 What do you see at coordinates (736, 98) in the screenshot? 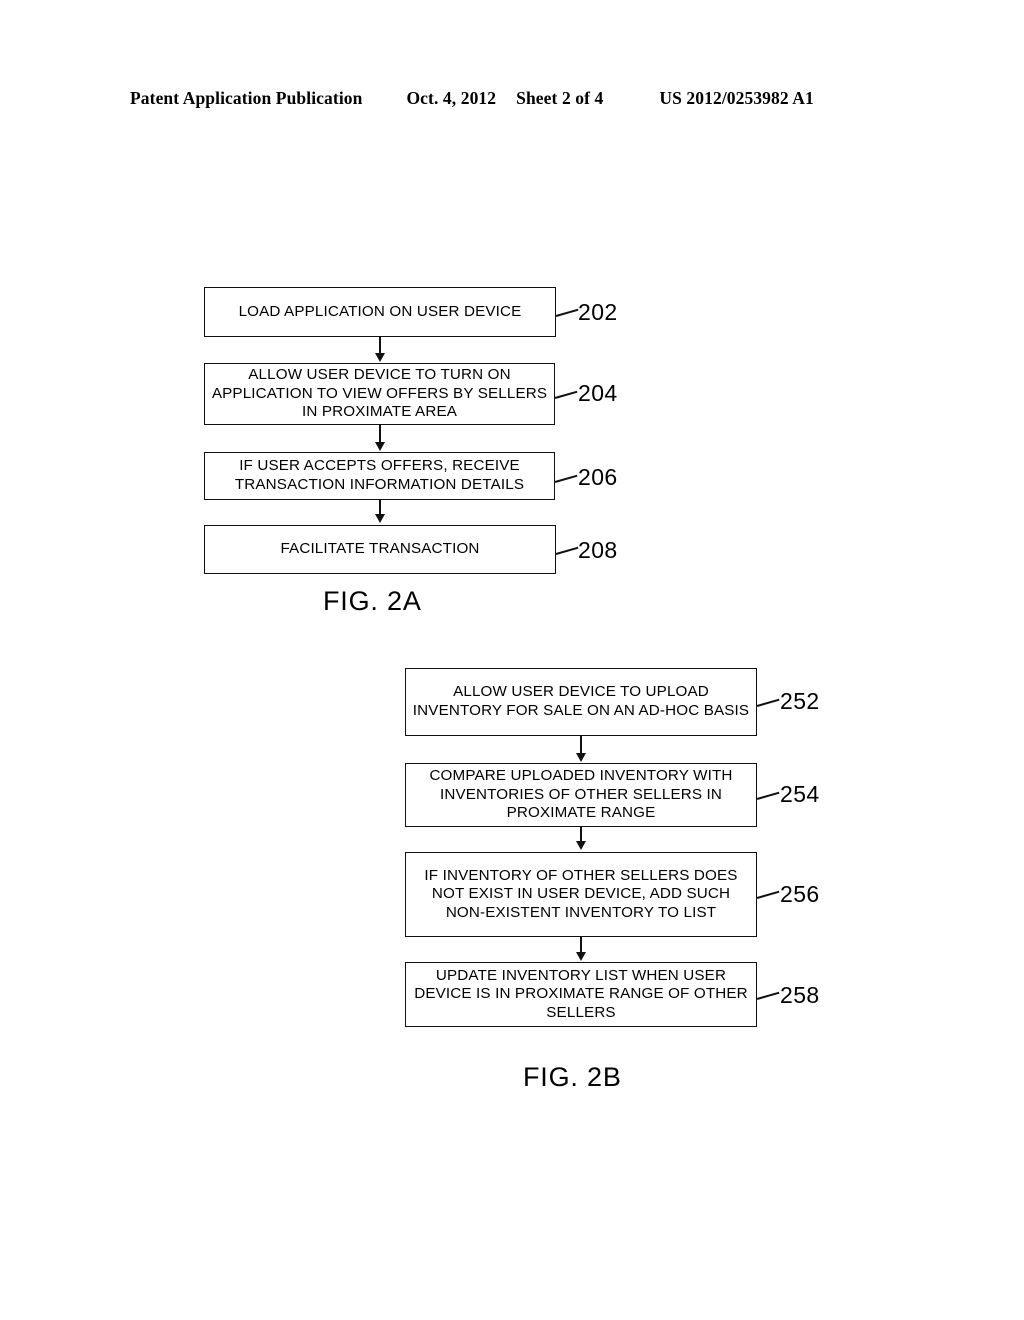
I see `header-patent-number: US 2012/0253982 A1` at bounding box center [736, 98].